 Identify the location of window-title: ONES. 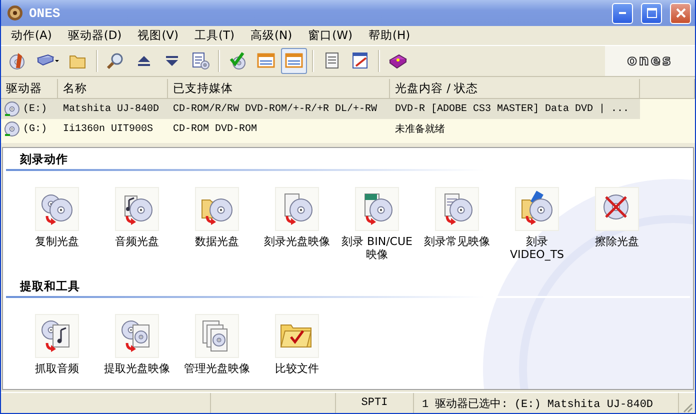
(44, 13).